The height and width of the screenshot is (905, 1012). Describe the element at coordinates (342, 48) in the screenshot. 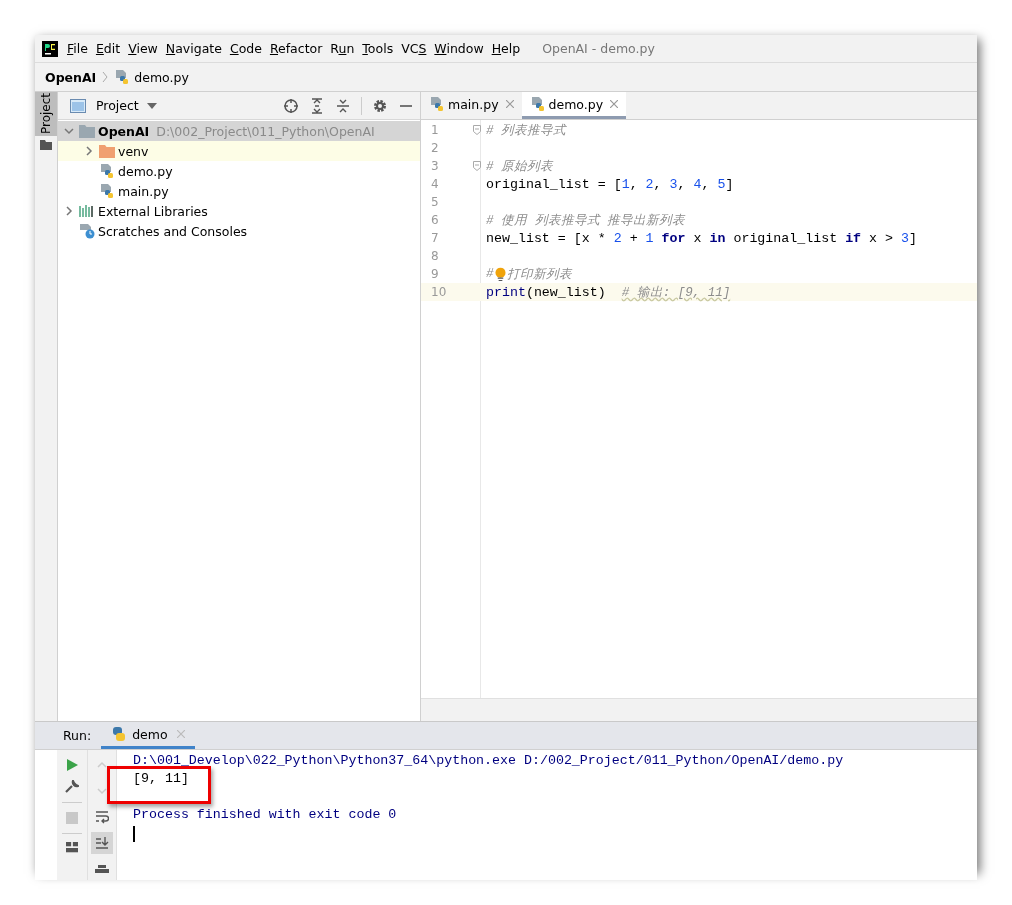

I see `menu-item: Run` at that location.